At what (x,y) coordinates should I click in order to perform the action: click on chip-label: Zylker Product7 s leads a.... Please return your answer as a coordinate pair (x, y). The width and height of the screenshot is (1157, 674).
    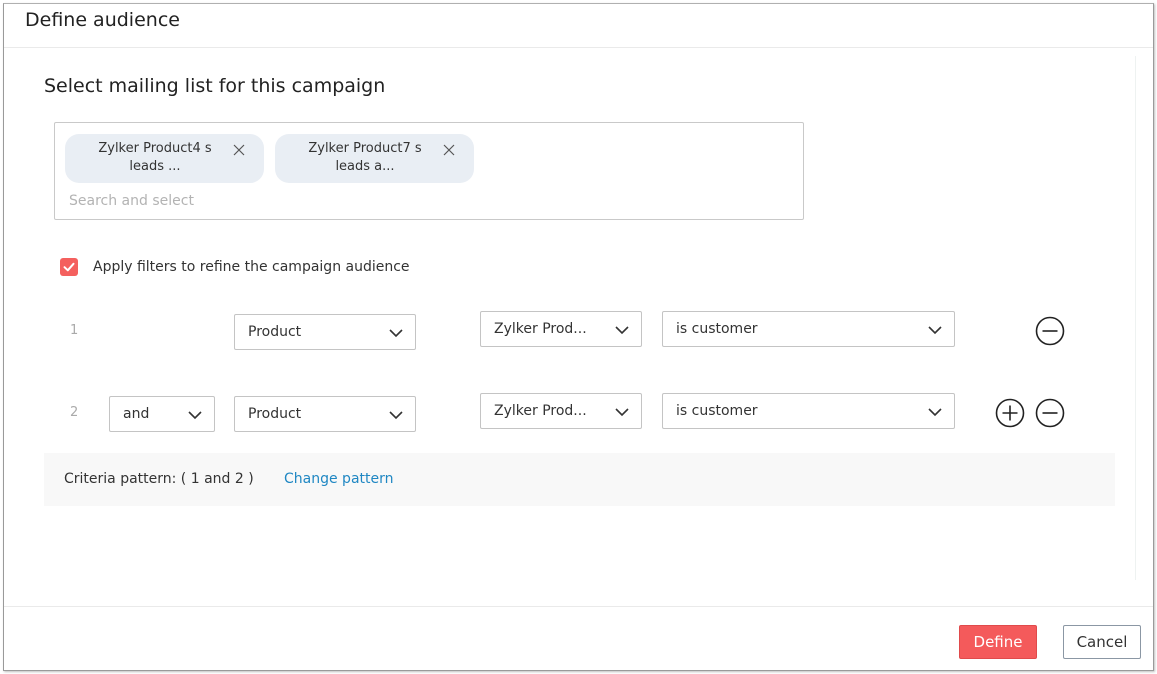
    Looking at the image, I should click on (365, 157).